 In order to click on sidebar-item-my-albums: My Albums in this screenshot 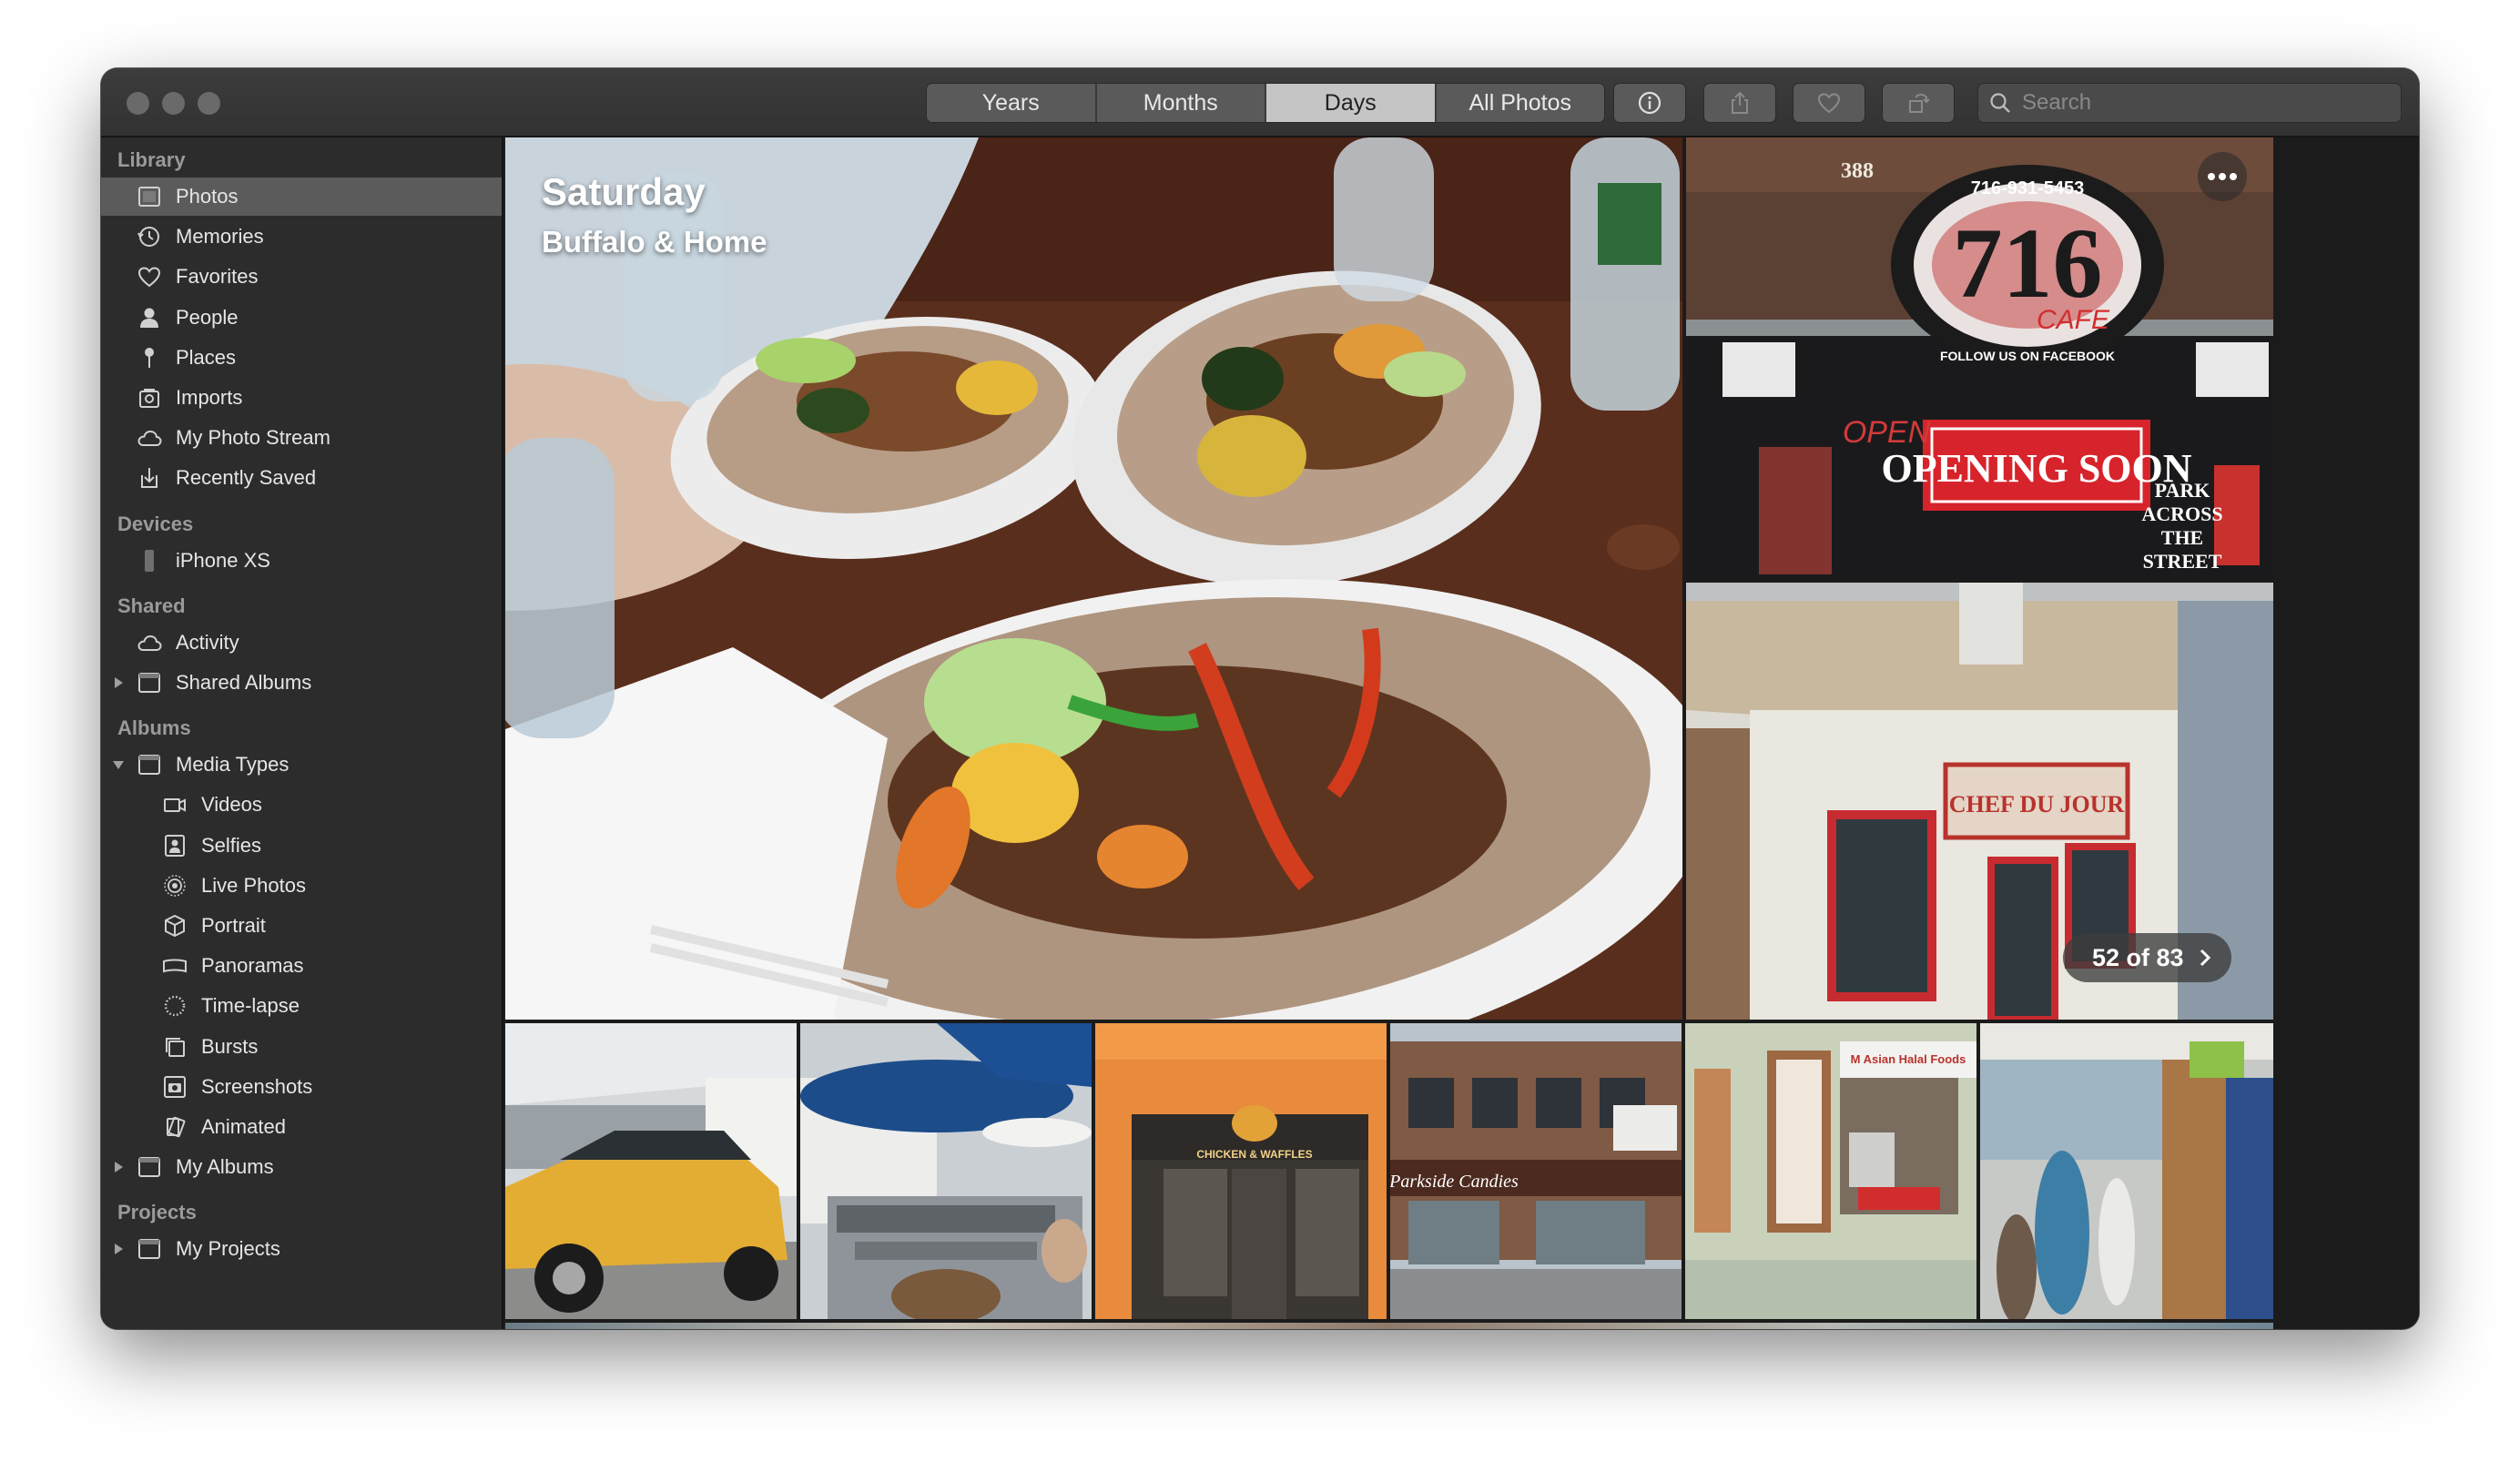, I will do `click(301, 1167)`.